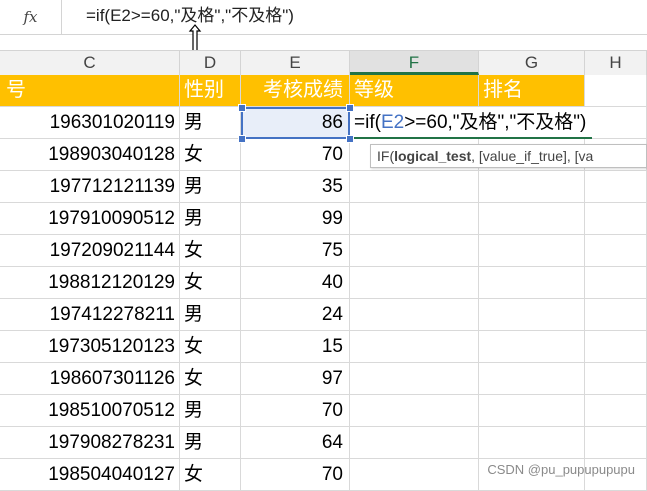  I want to click on function-tooltip: IF(logical_test, [value_if_true], [va, so click(508, 156).